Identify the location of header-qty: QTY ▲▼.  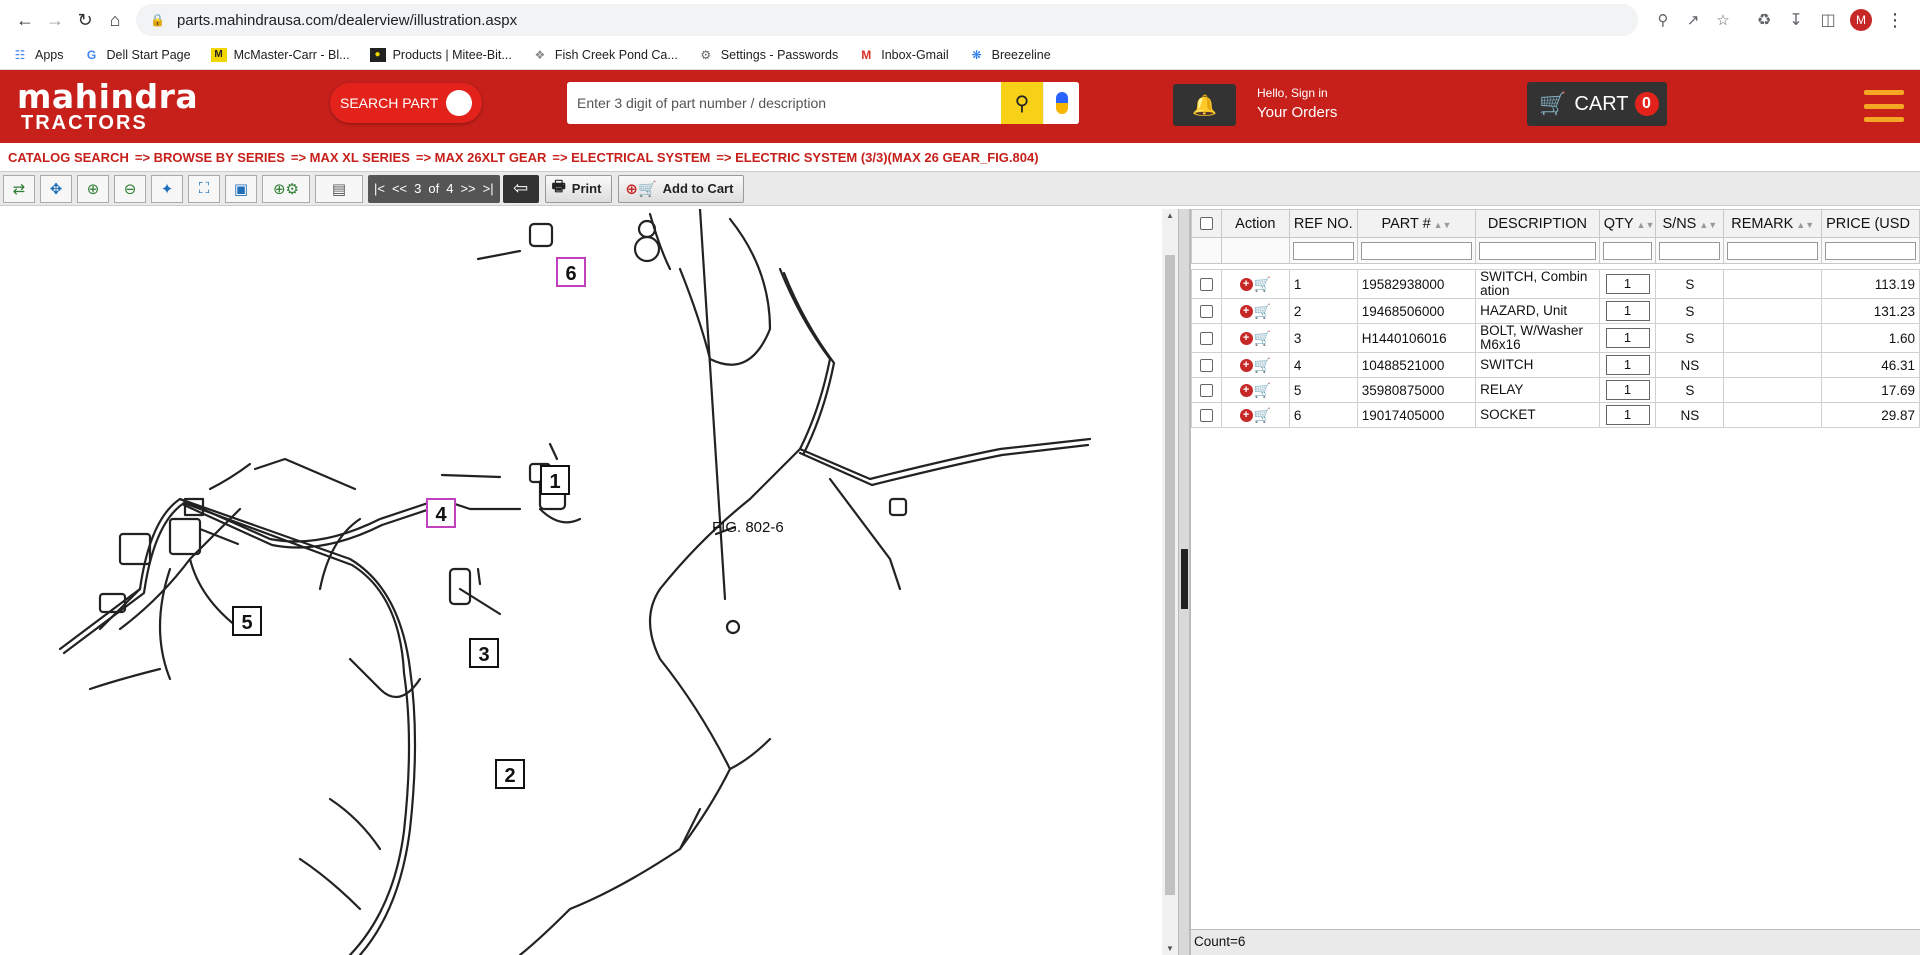
(1627, 223).